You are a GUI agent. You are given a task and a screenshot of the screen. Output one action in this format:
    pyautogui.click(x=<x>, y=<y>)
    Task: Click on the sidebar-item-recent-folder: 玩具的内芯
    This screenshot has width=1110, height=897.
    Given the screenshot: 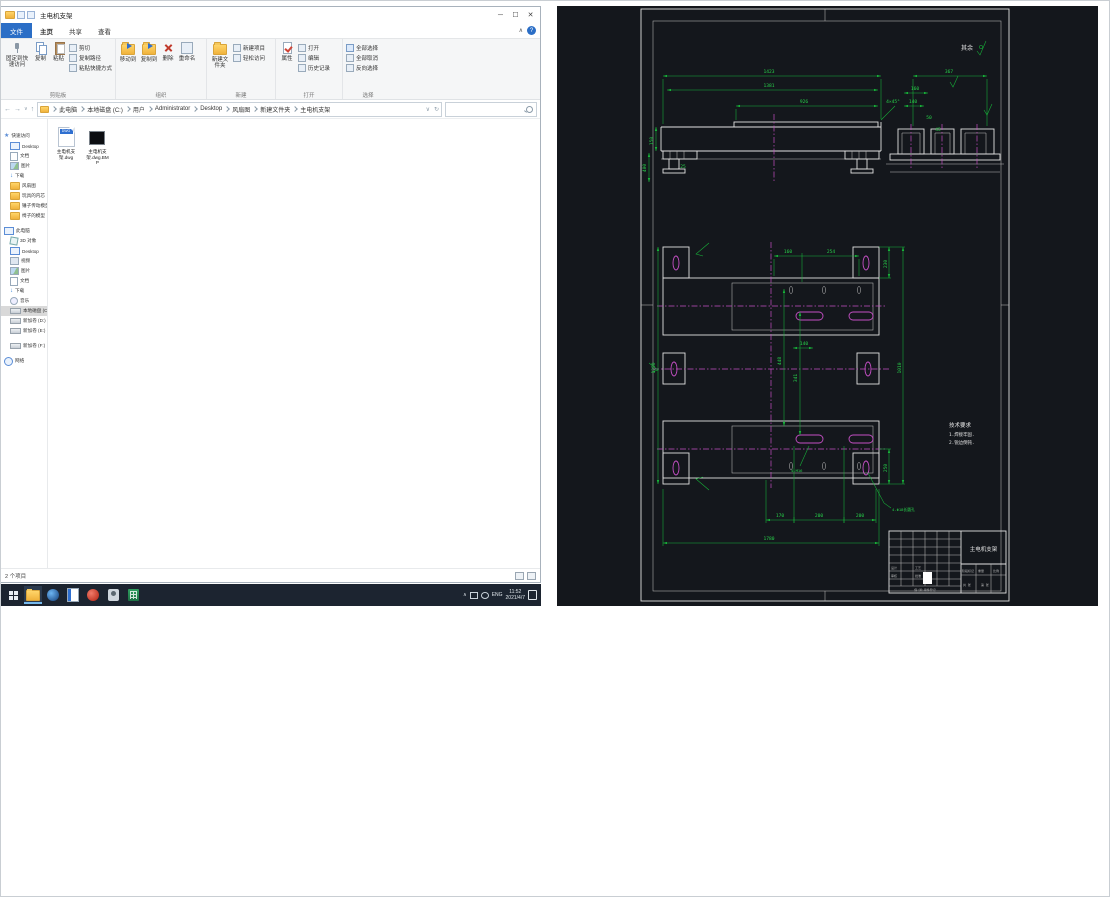 What is the action you would take?
    pyautogui.click(x=24, y=196)
    